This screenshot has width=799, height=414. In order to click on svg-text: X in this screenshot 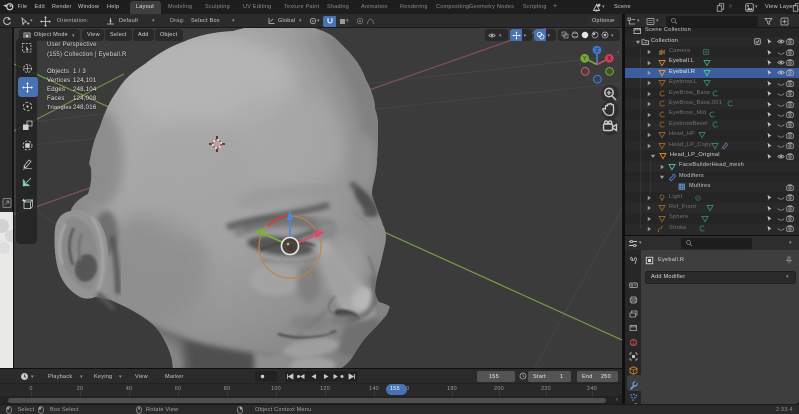, I will do `click(609, 59)`.